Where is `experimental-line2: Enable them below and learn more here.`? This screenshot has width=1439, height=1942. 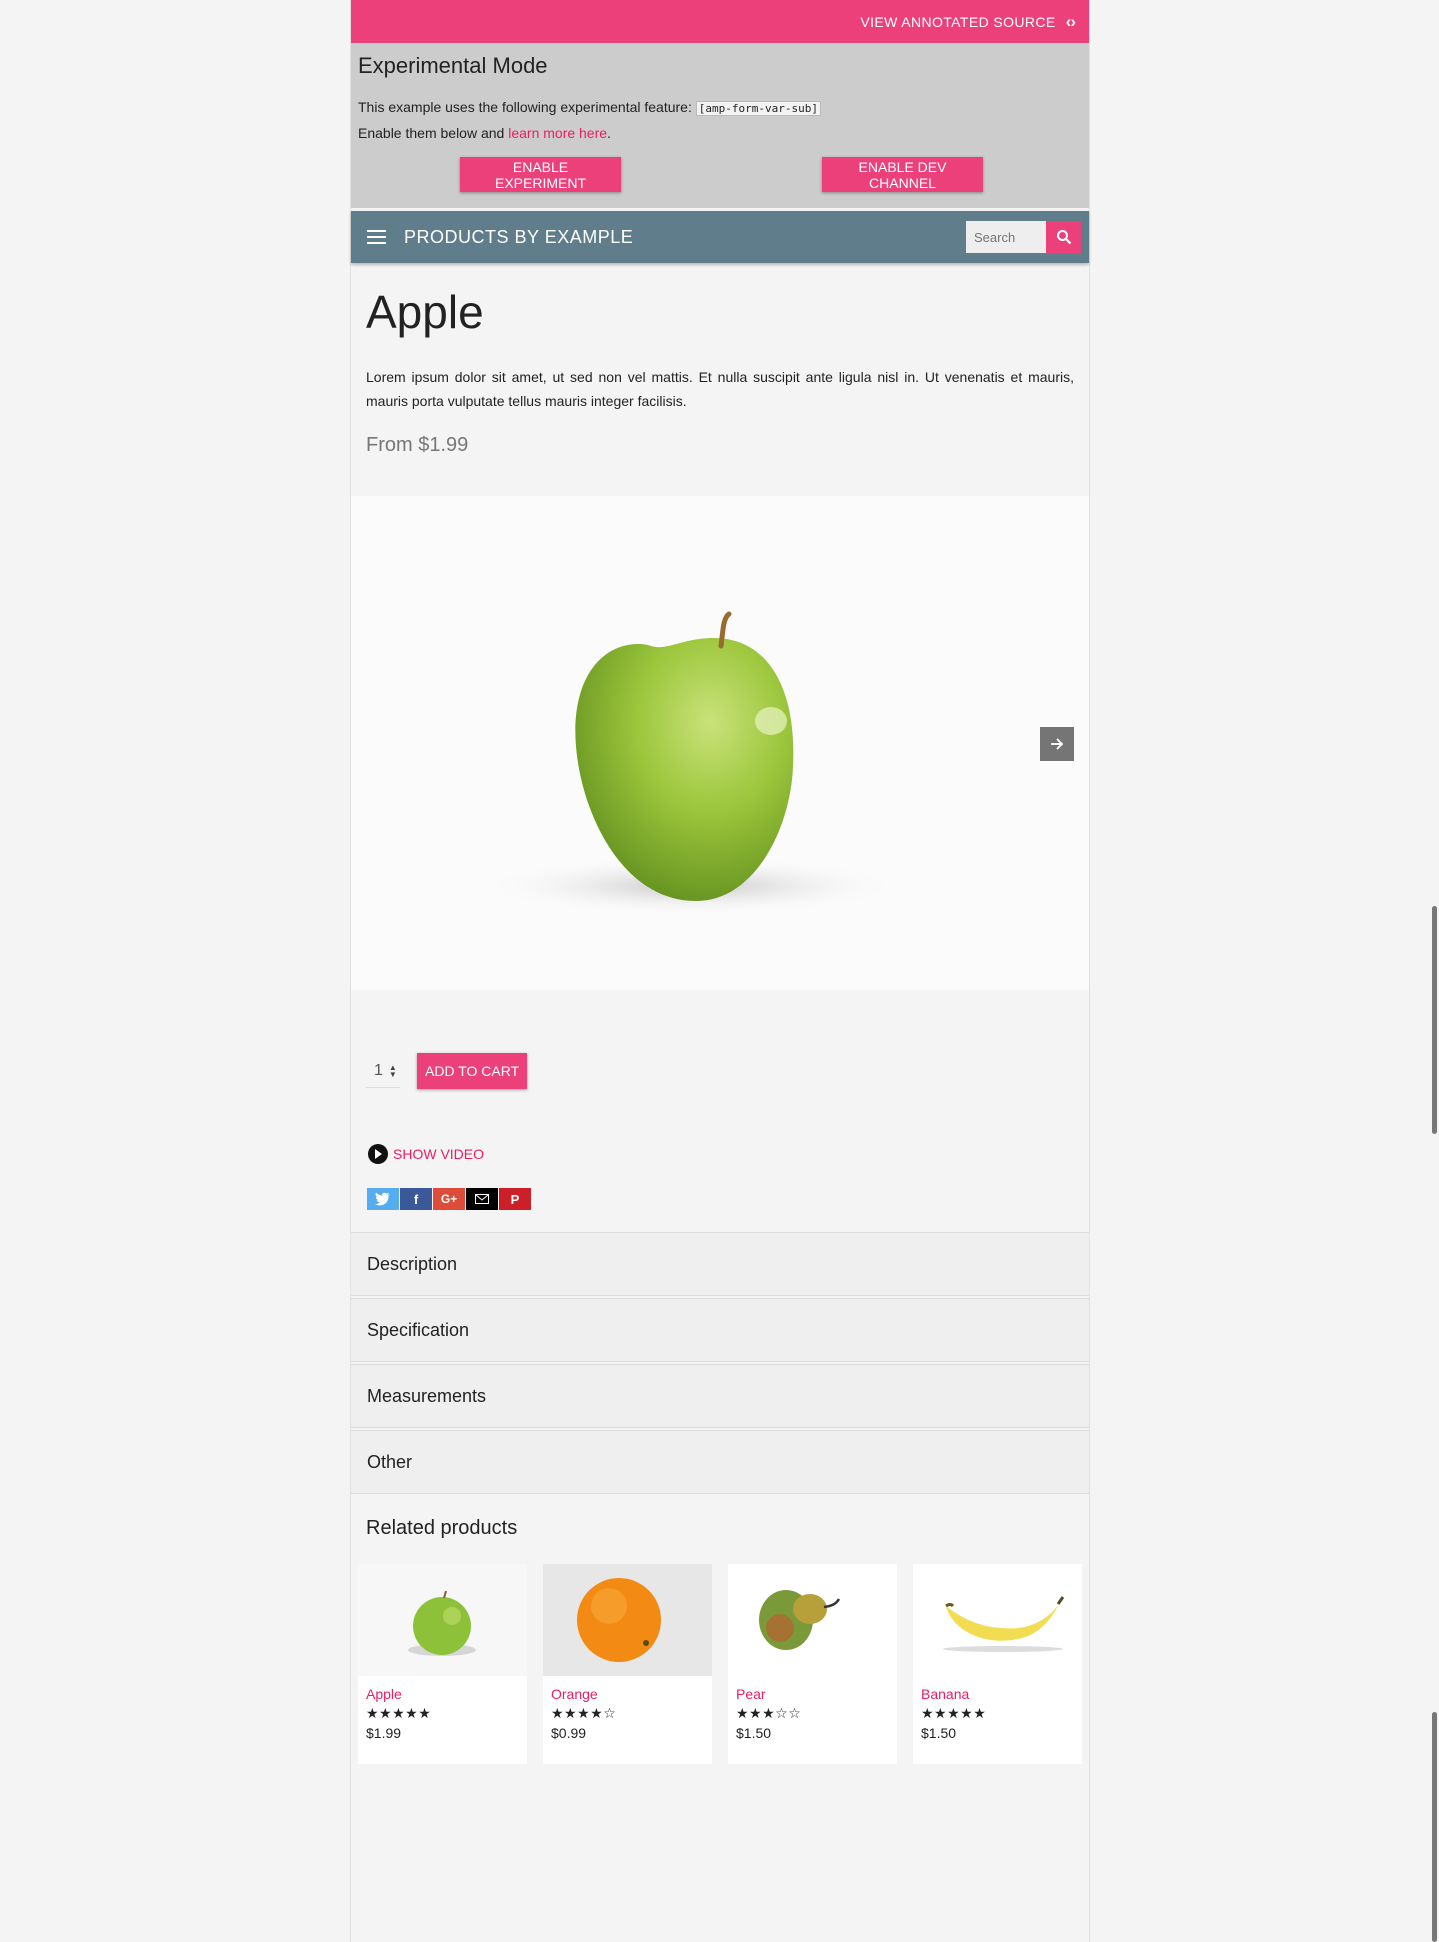 experimental-line2: Enable them below and learn more here. is located at coordinates (720, 133).